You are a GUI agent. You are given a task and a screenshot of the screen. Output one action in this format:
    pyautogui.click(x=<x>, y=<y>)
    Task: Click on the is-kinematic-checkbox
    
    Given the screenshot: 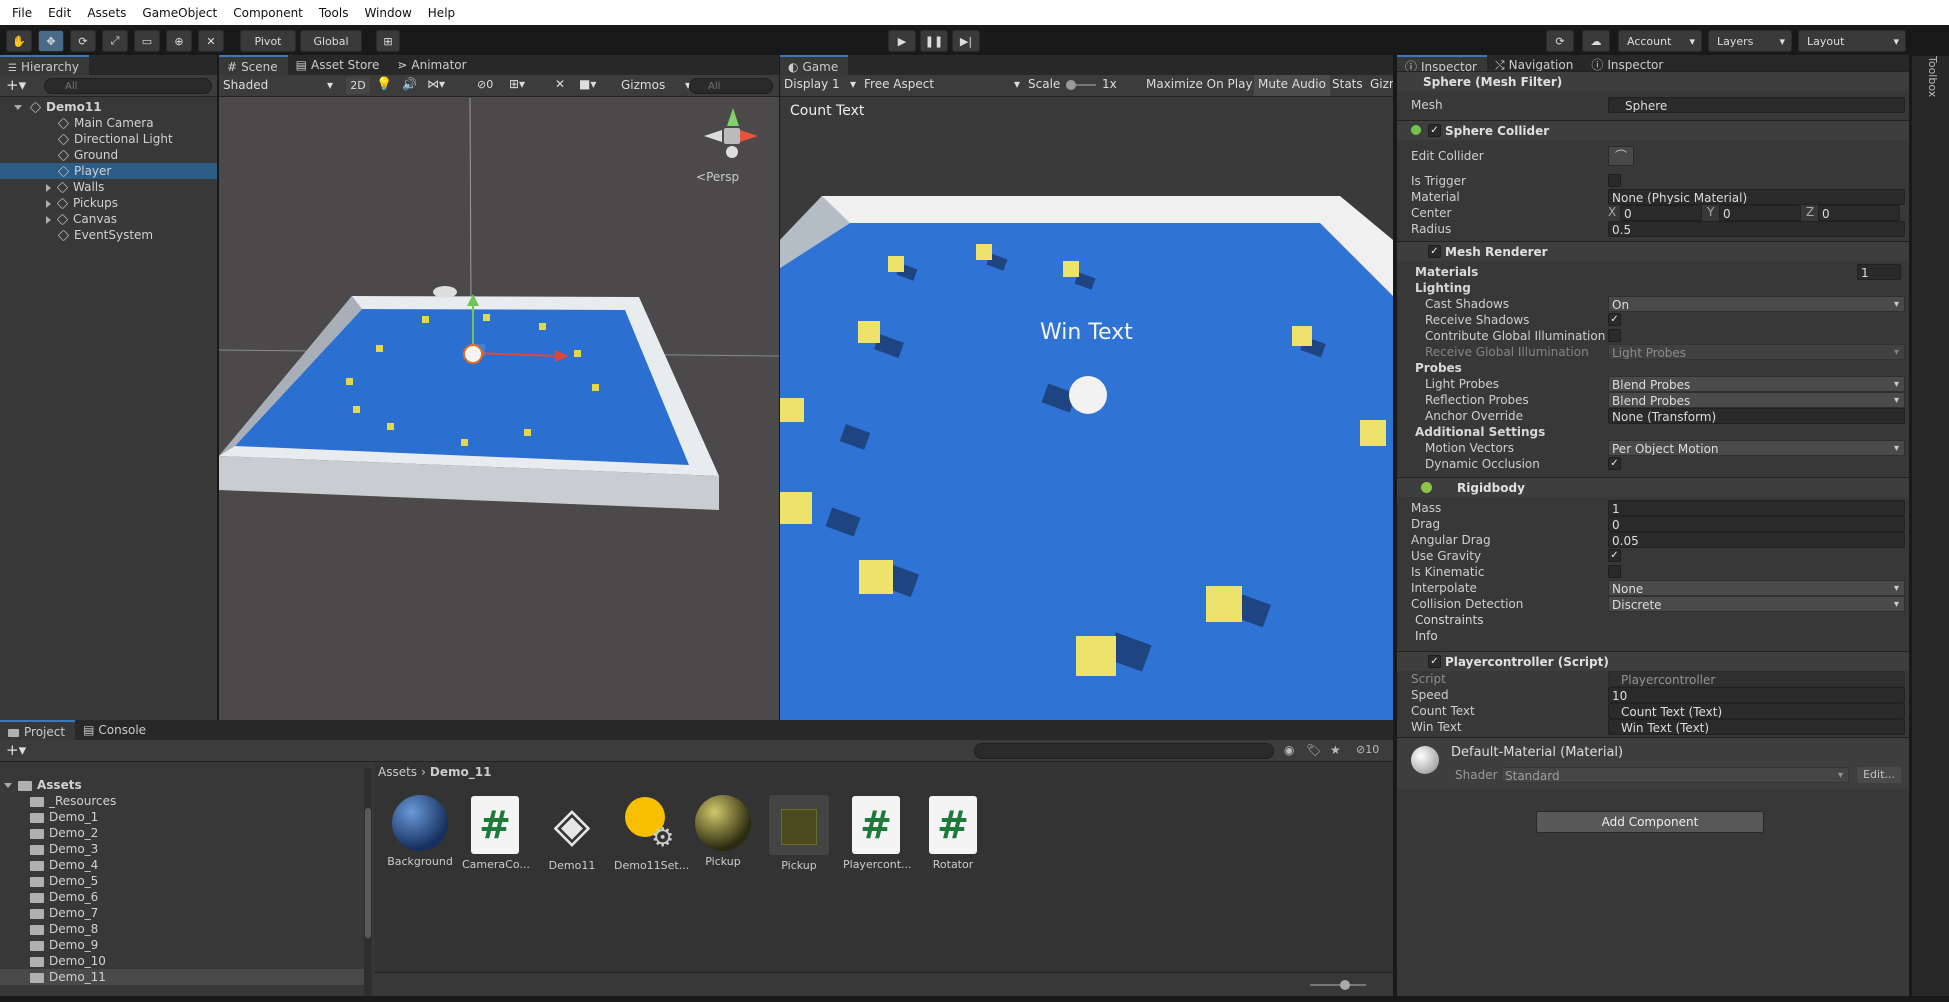 What is the action you would take?
    pyautogui.click(x=1614, y=571)
    